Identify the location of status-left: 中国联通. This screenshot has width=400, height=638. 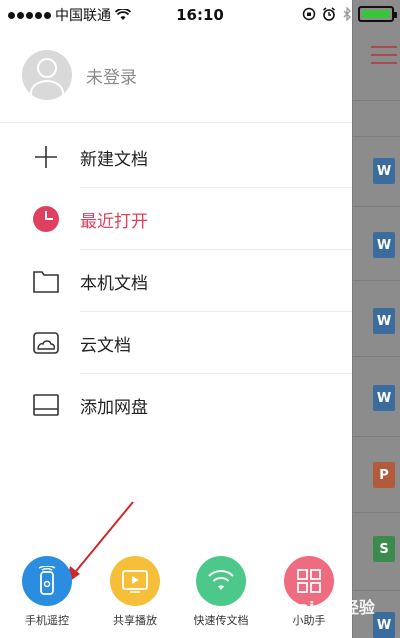
(83, 15).